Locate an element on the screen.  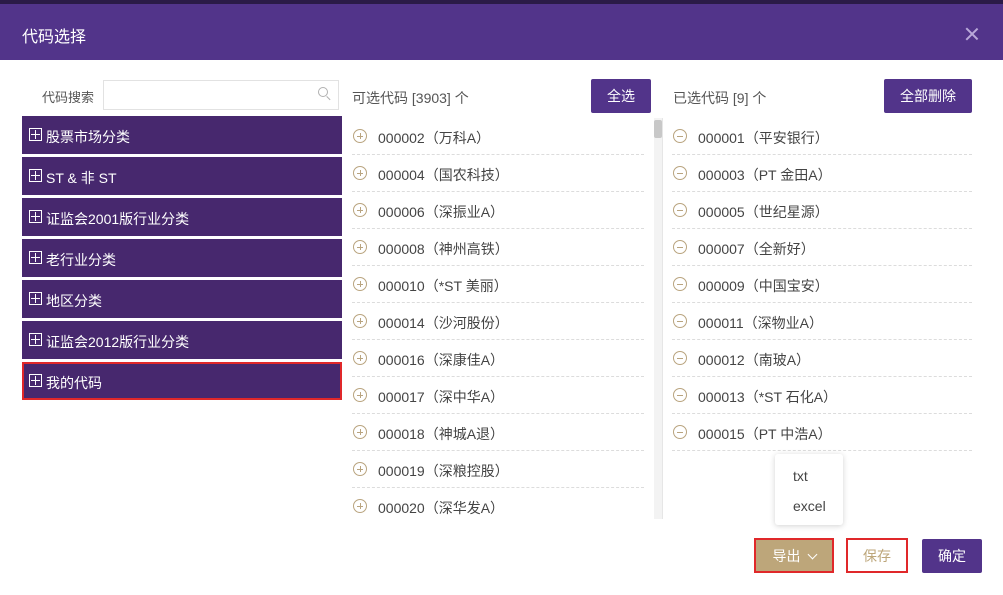
list-item: 000005（世纪星源） is located at coordinates (822, 210).